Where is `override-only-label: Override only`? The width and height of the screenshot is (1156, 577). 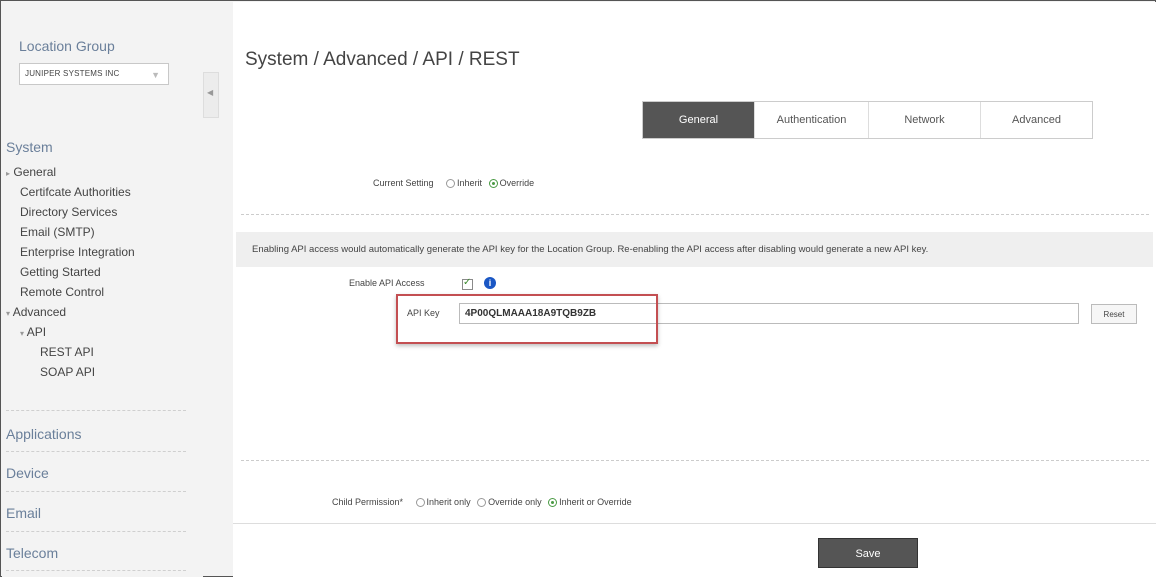 override-only-label: Override only is located at coordinates (515, 502).